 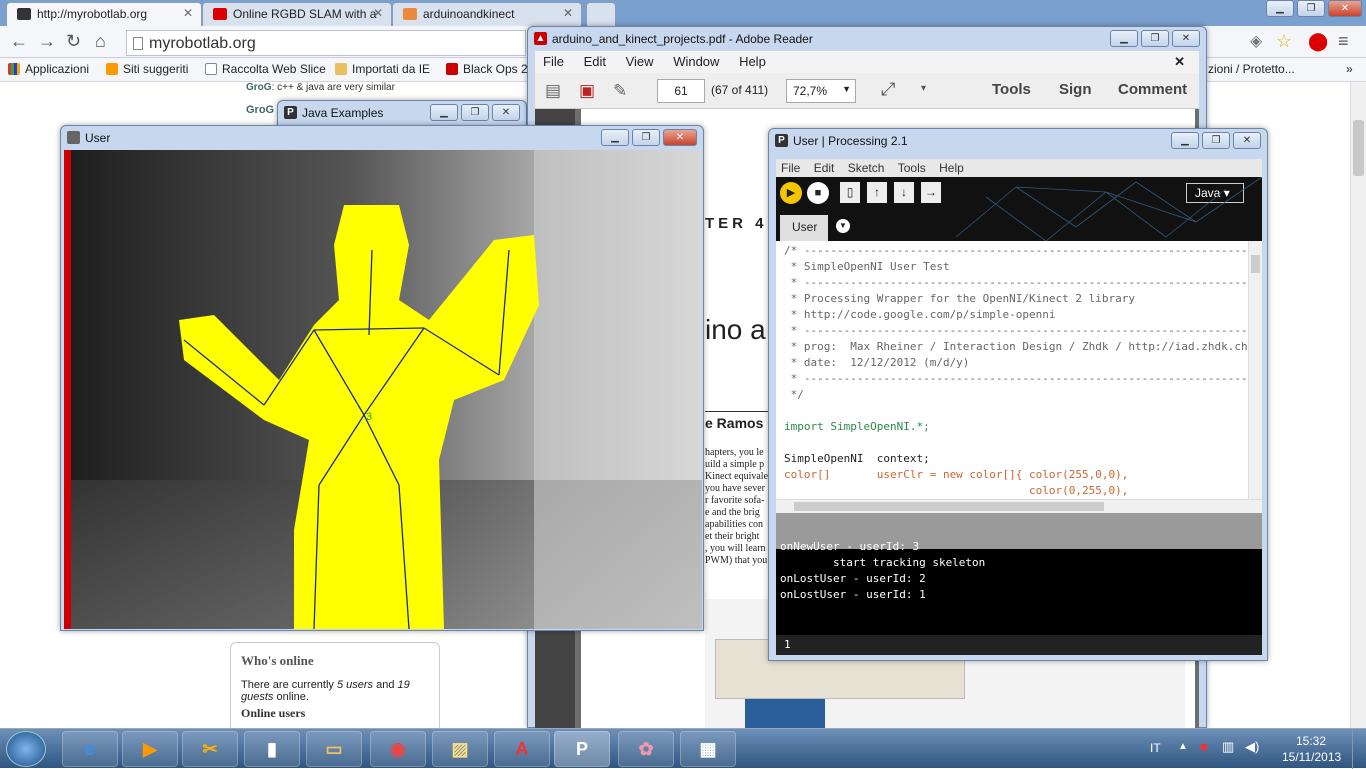 I want to click on edit-pdf-icon: ✎, so click(x=620, y=91).